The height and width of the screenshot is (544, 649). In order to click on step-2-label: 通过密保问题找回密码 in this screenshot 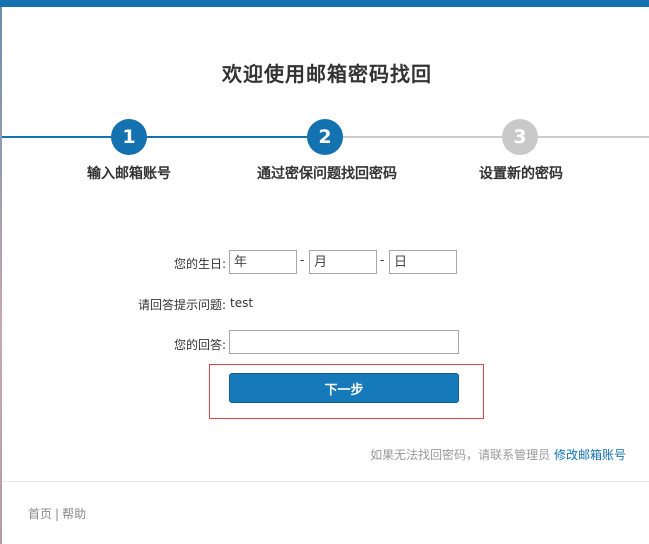, I will do `click(327, 174)`.